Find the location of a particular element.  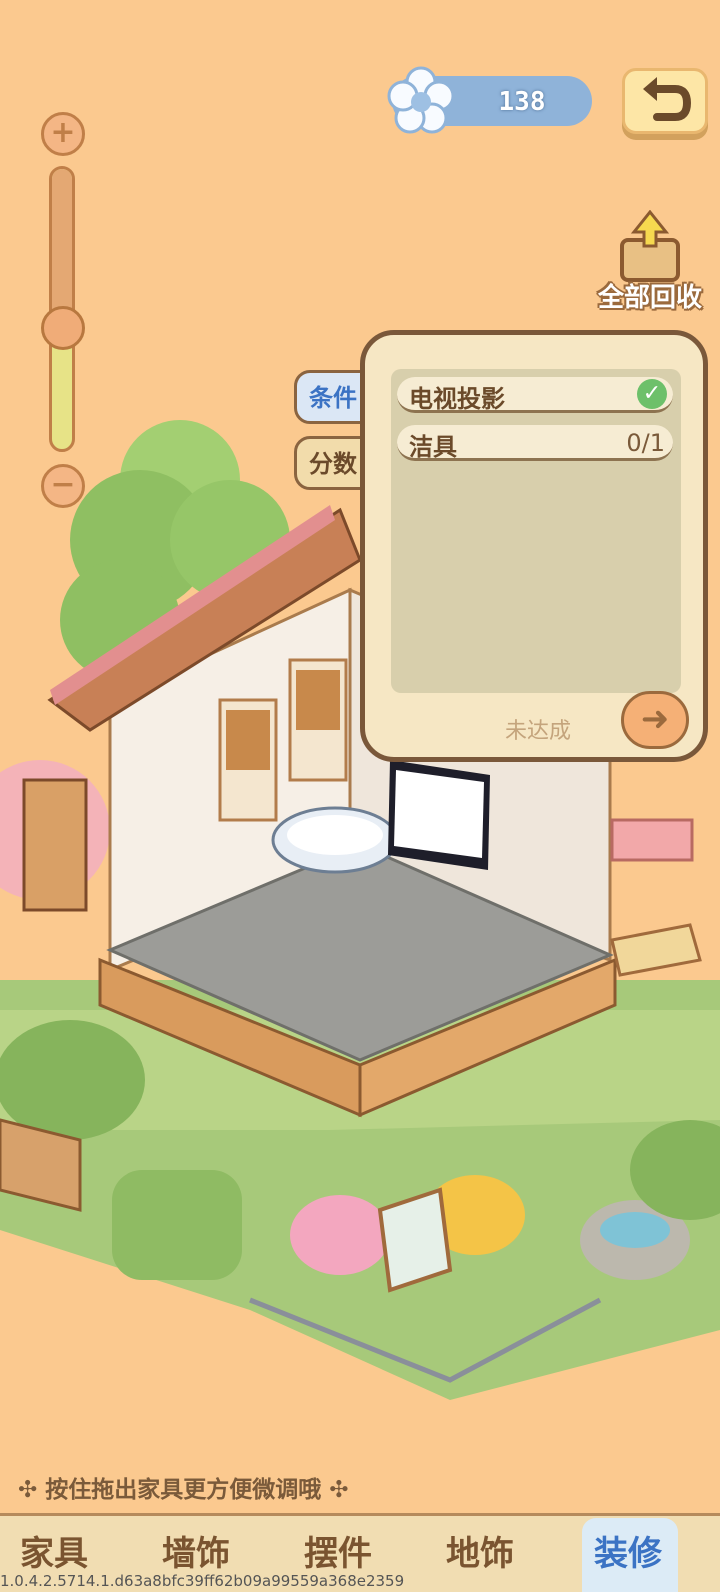

condition-label: 洁具 is located at coordinates (433, 447).